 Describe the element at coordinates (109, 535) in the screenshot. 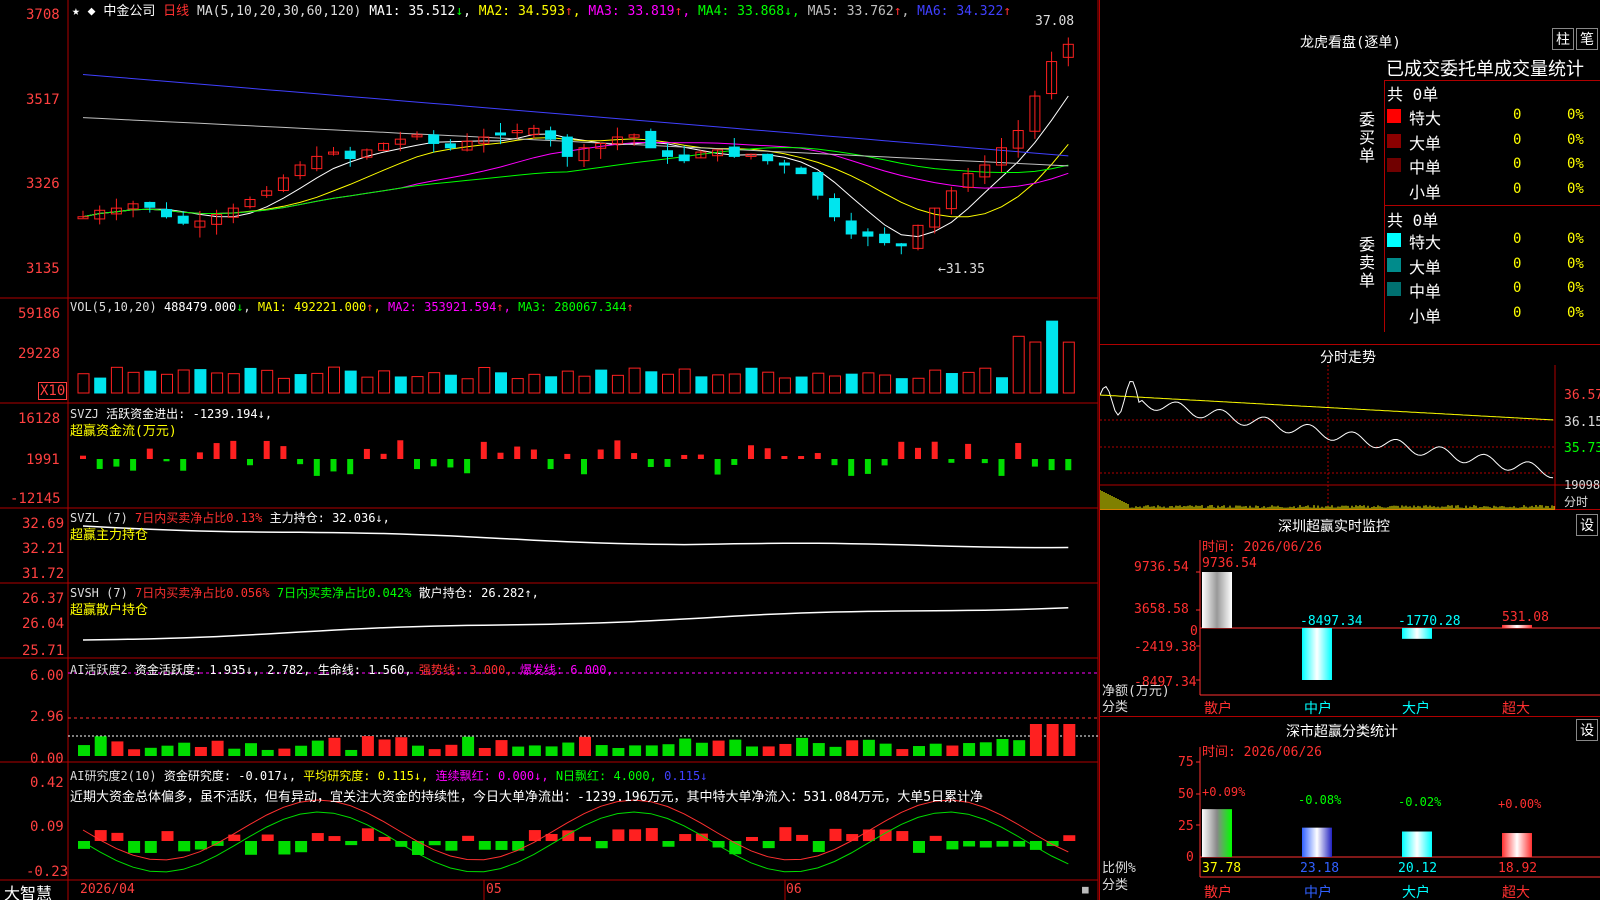

I see `svzl-subtitle: 超赢主力持仓` at that location.